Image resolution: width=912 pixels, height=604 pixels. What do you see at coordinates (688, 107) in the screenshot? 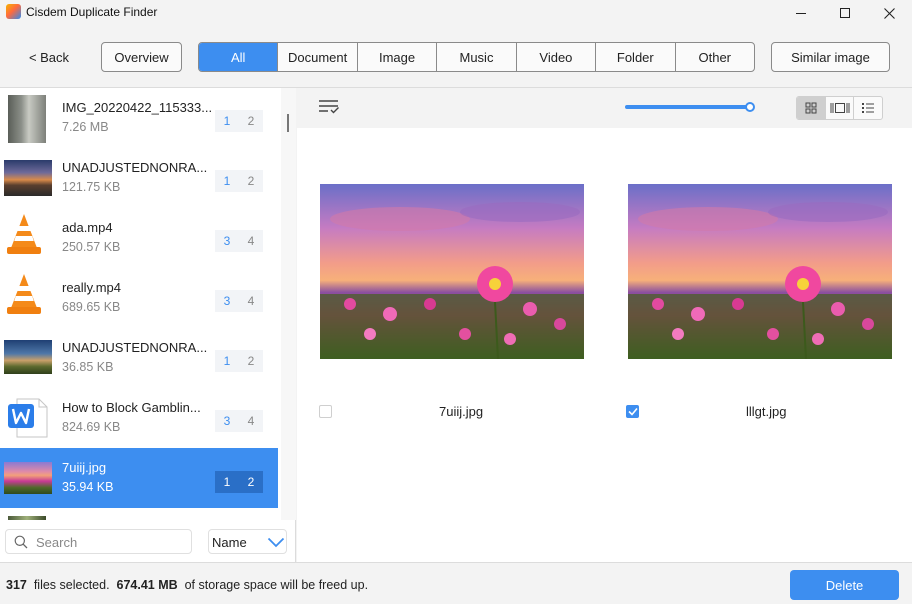
I see `zoom-slider-track` at bounding box center [688, 107].